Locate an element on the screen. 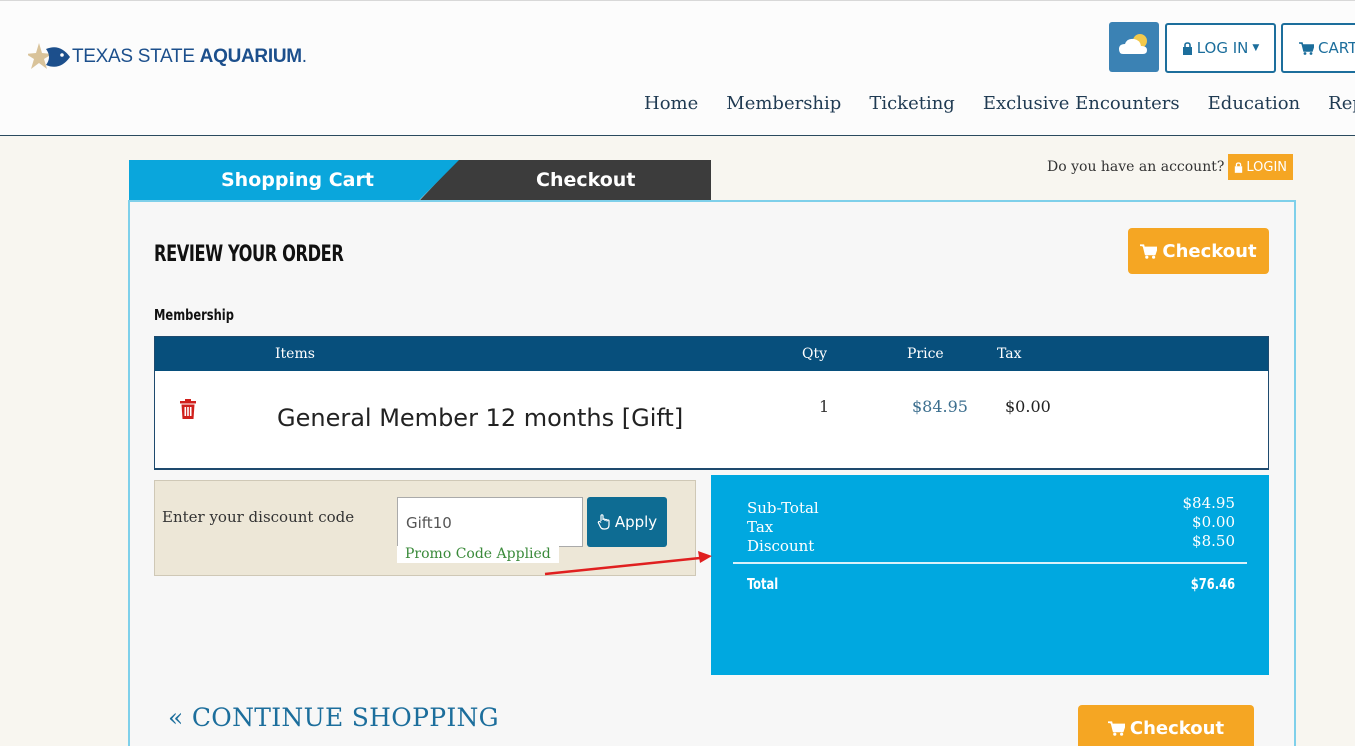 The image size is (1355, 746). weather-icon is located at coordinates (1133, 44).